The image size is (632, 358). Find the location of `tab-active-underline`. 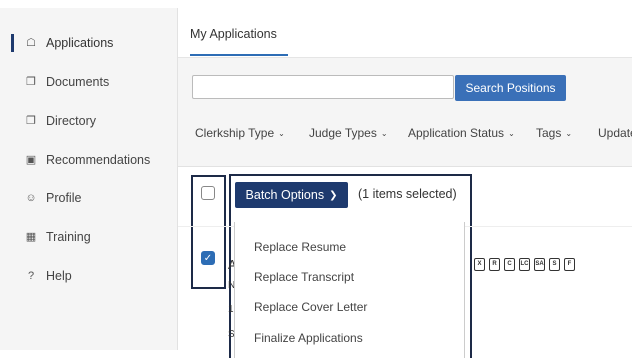

tab-active-underline is located at coordinates (239, 55).